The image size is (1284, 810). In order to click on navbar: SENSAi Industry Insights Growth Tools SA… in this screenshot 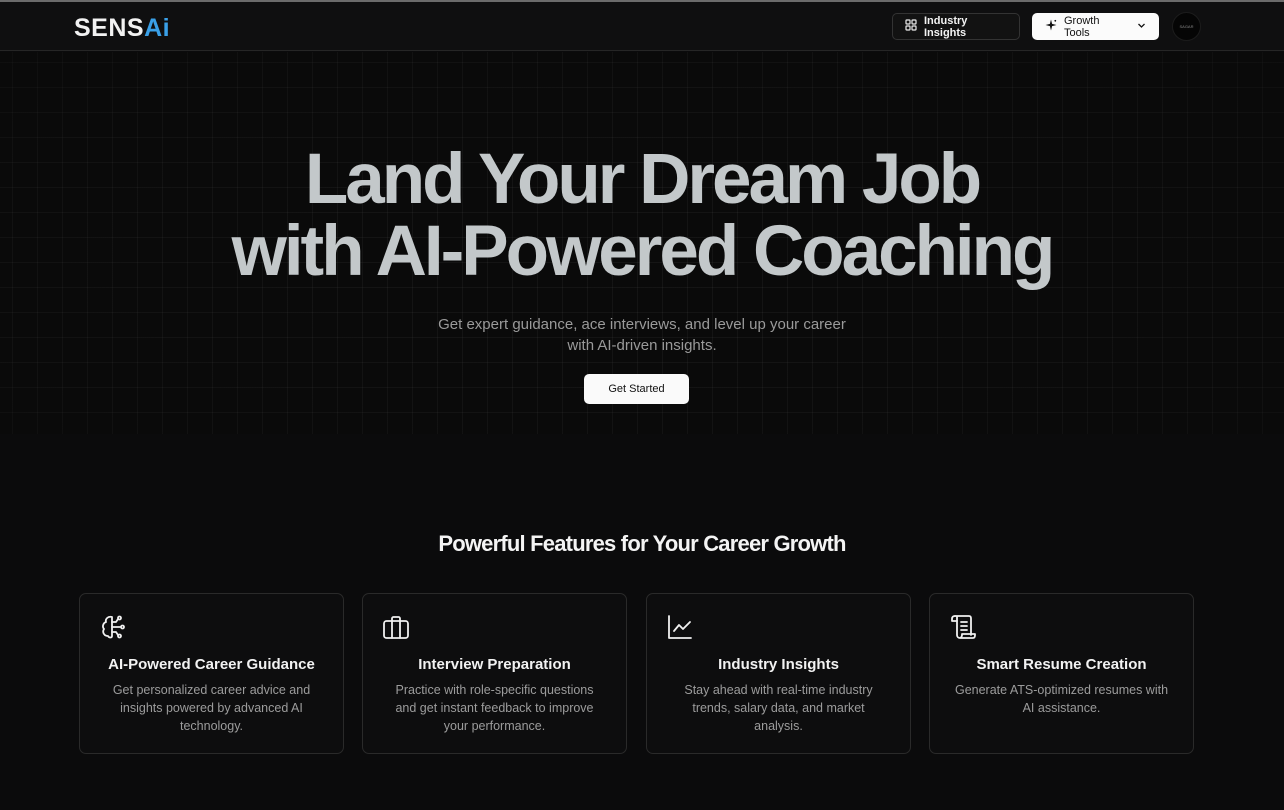, I will do `click(642, 26)`.